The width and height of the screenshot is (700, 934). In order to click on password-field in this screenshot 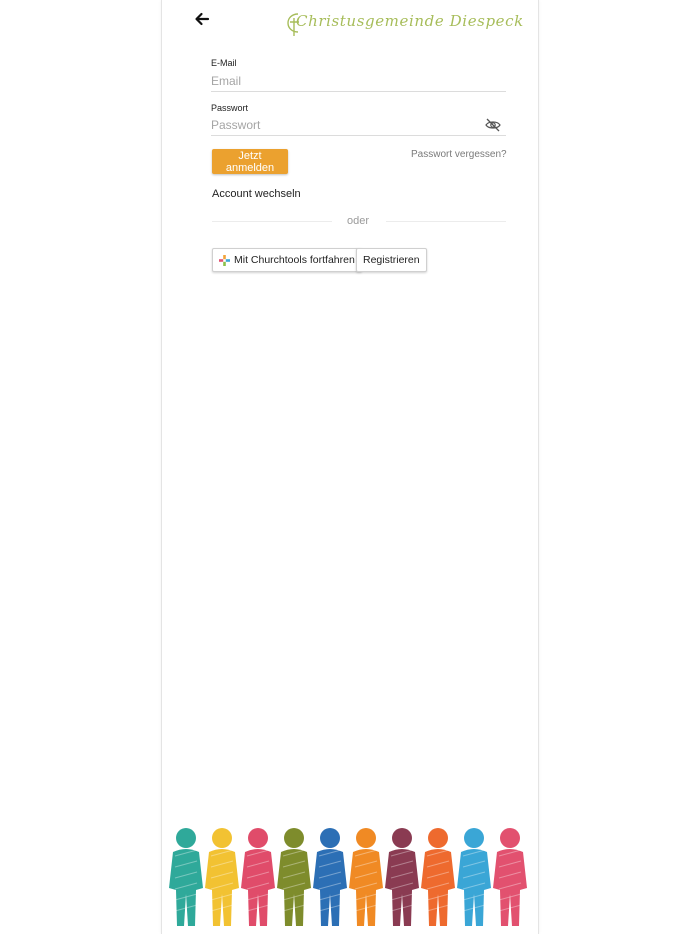, I will do `click(358, 125)`.